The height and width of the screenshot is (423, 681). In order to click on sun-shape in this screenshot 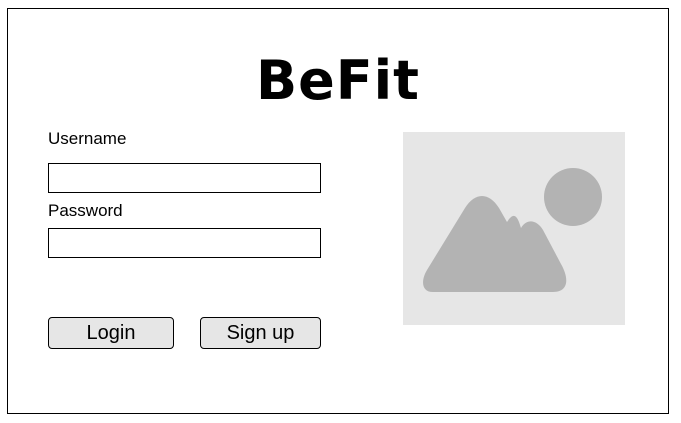, I will do `click(573, 197)`.